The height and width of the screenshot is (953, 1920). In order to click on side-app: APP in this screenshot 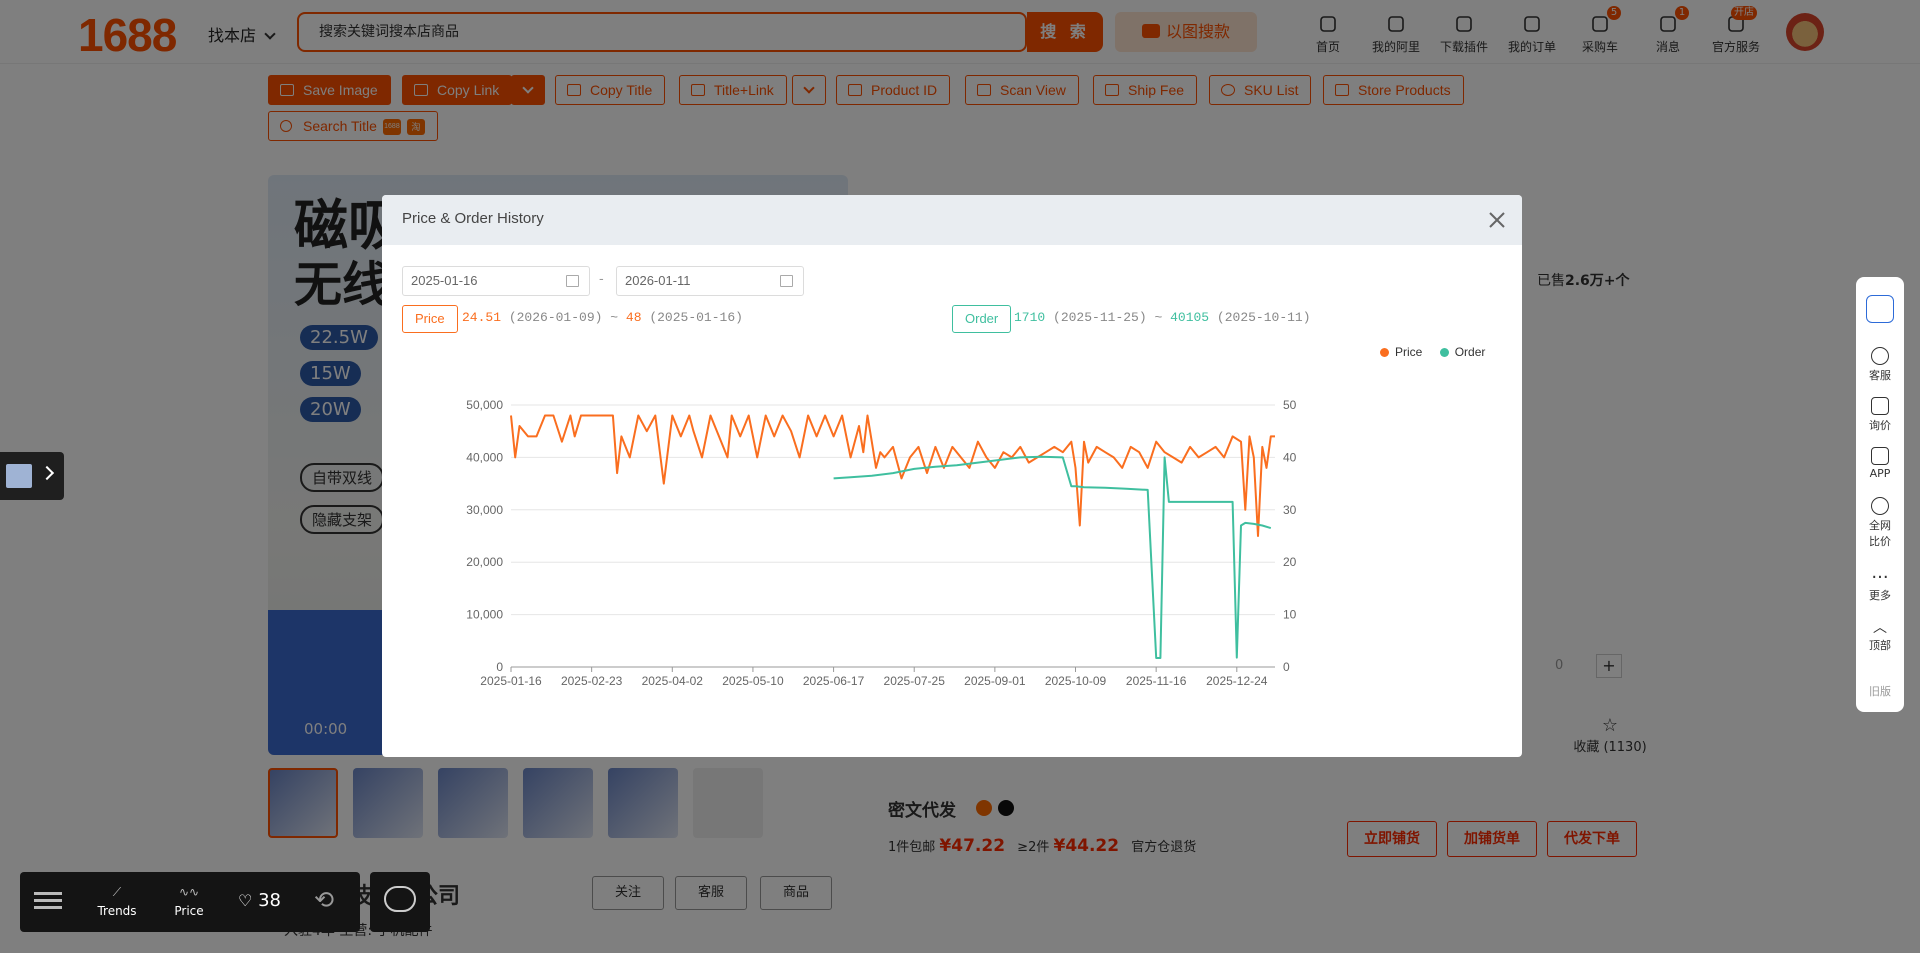, I will do `click(1880, 463)`.